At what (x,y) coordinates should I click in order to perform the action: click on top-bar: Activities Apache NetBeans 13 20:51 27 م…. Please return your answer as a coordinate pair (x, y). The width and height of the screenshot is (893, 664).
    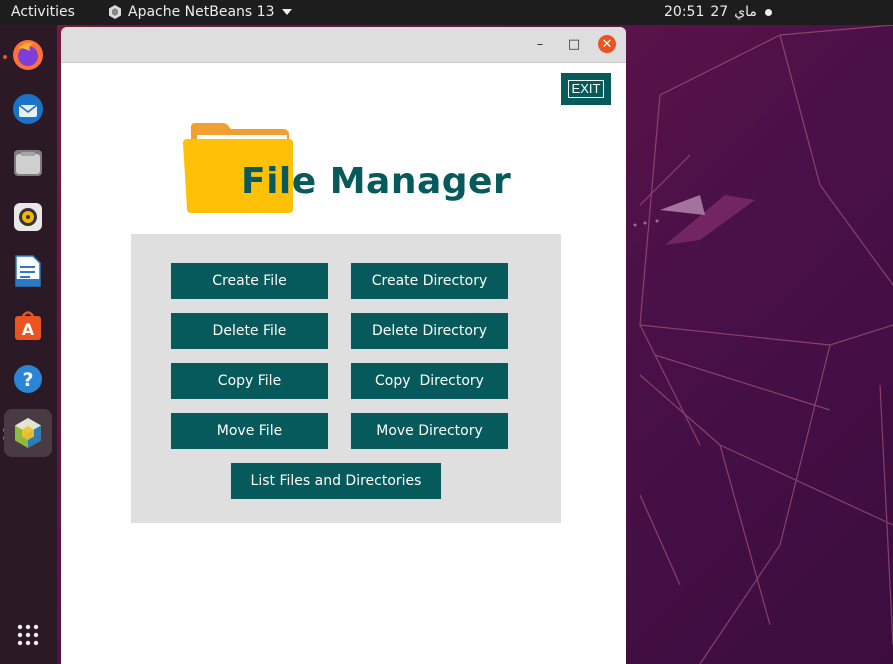
    Looking at the image, I should click on (446, 12).